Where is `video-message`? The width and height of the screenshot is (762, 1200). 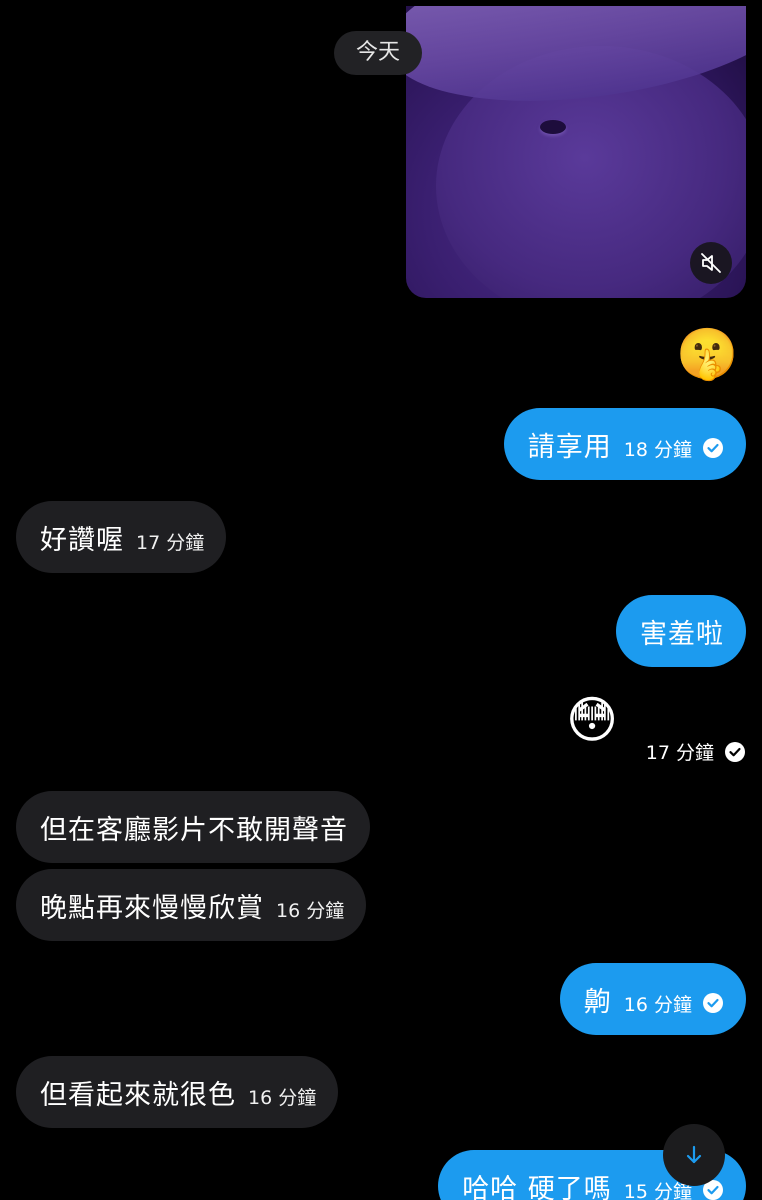 video-message is located at coordinates (576, 152).